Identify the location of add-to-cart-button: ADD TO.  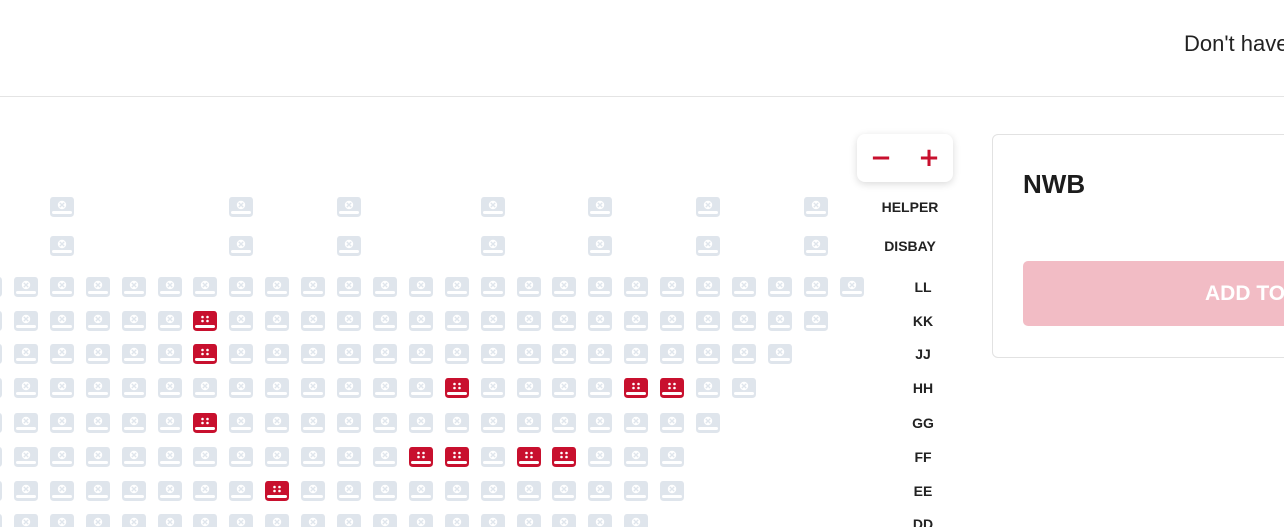
(1153, 293).